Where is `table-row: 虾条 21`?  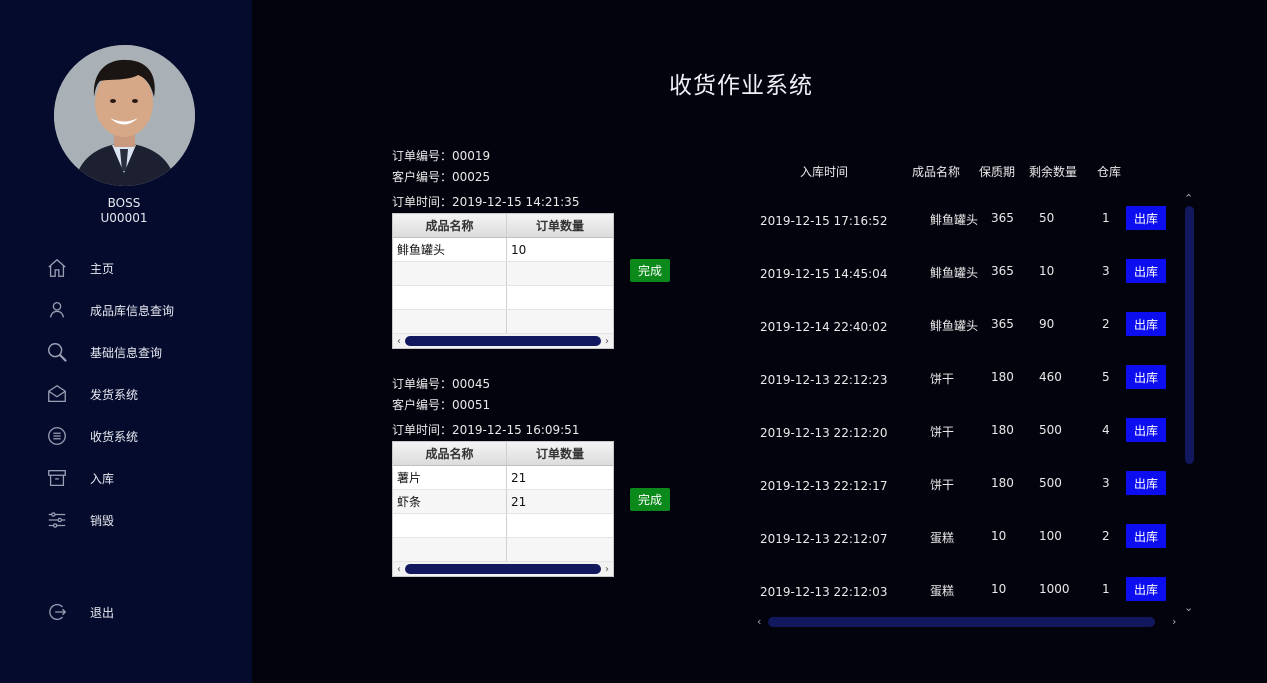 table-row: 虾条 21 is located at coordinates (503, 502).